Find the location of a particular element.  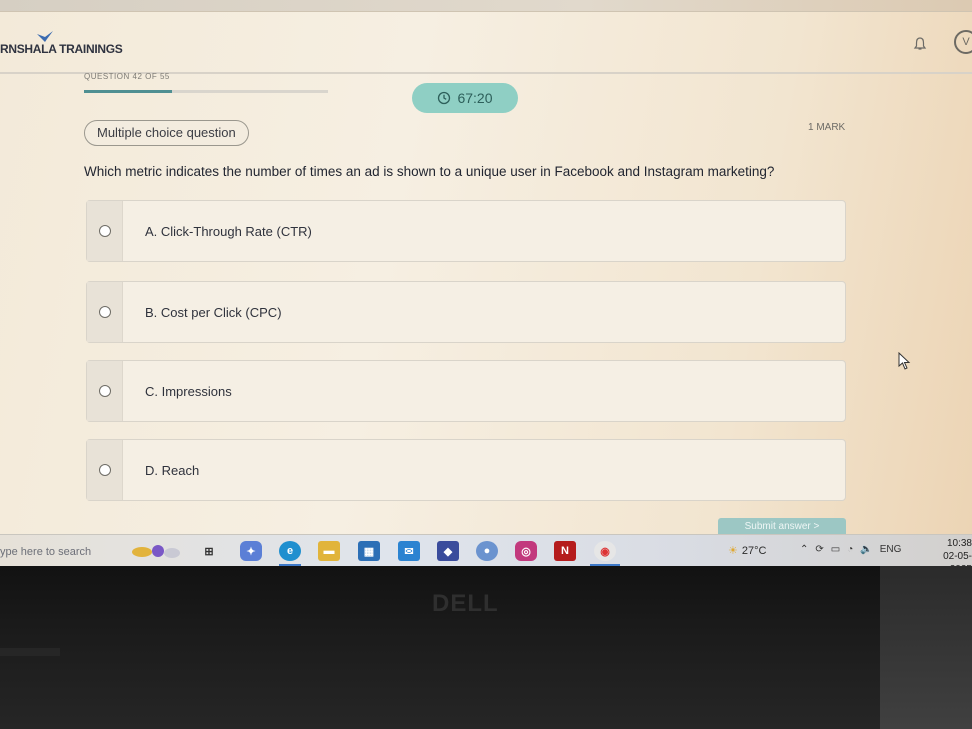

widgets-icon: ✦ is located at coordinates (251, 551).